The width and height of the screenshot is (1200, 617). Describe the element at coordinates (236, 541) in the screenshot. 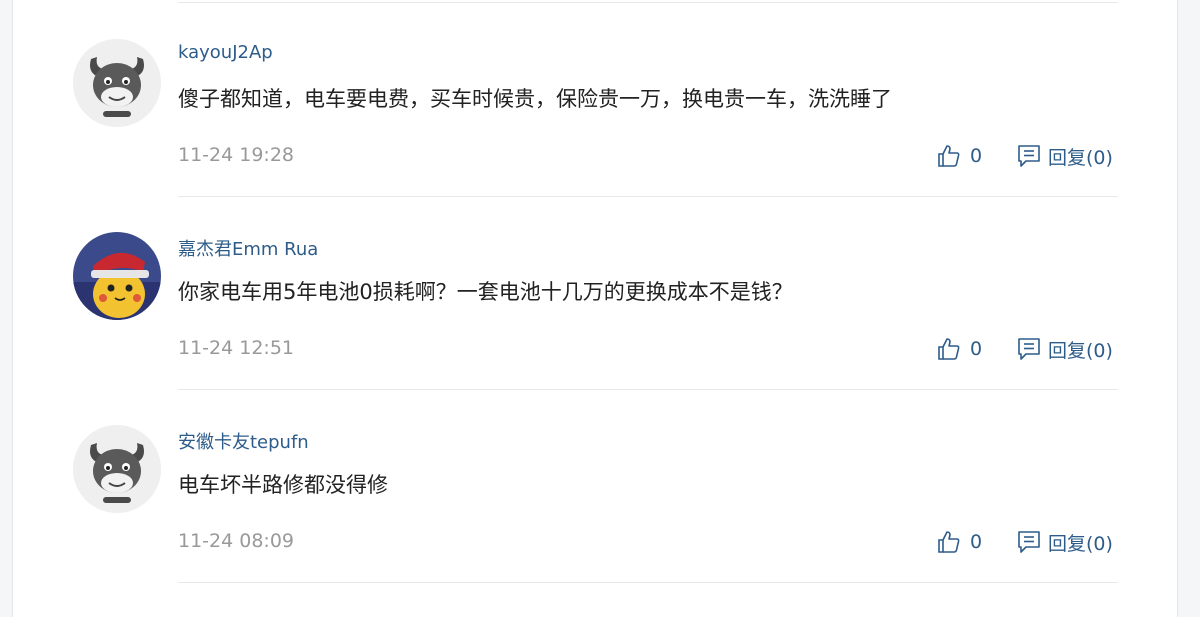

I see `timestamp: 11-24 08:09` at that location.